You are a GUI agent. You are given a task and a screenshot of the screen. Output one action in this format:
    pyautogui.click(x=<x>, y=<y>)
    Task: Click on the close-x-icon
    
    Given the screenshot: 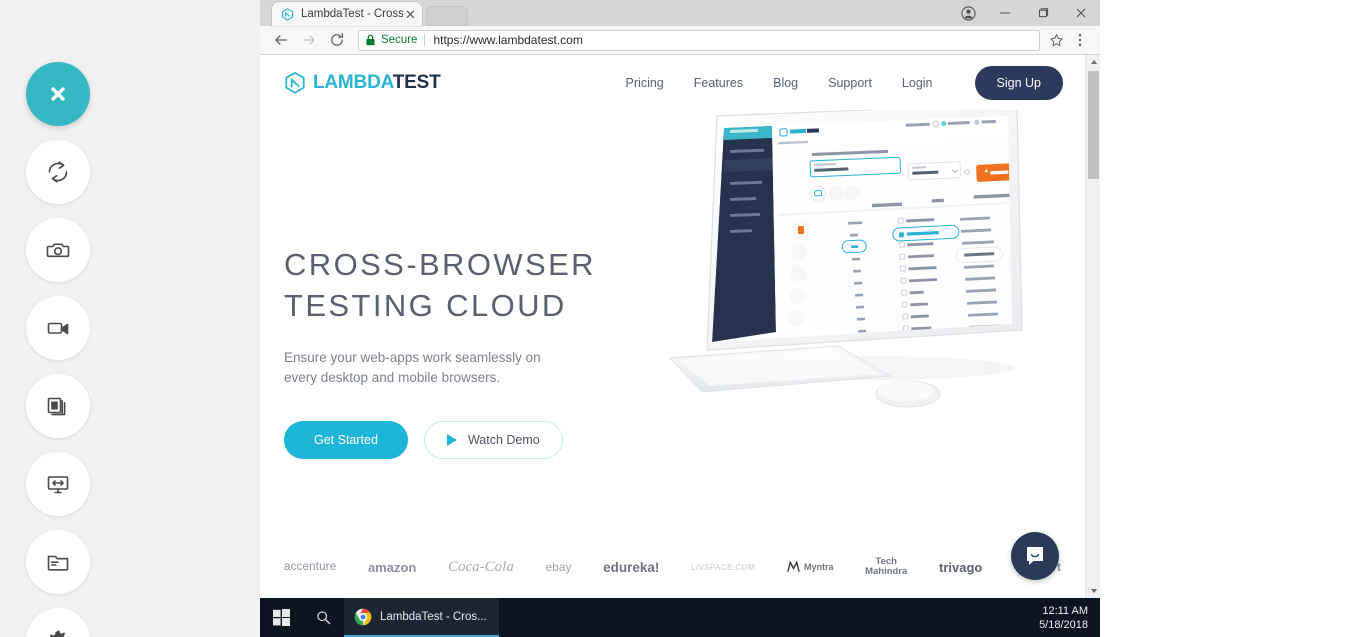 What is the action you would take?
    pyautogui.click(x=58, y=94)
    